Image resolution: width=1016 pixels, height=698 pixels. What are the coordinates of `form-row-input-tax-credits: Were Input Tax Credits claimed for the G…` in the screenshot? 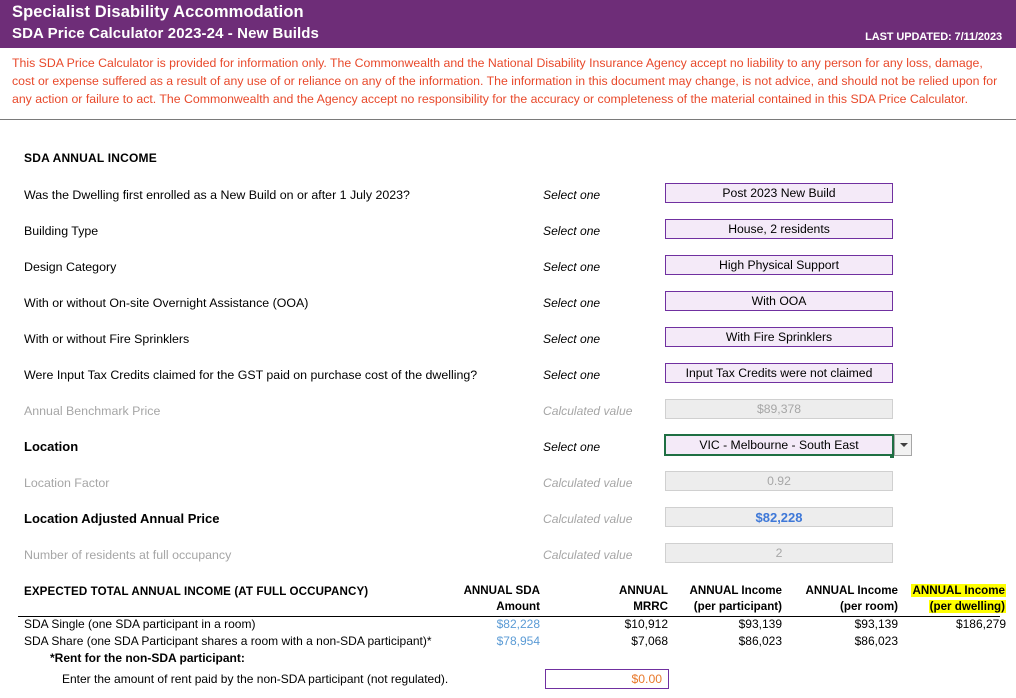 It's located at (508, 381).